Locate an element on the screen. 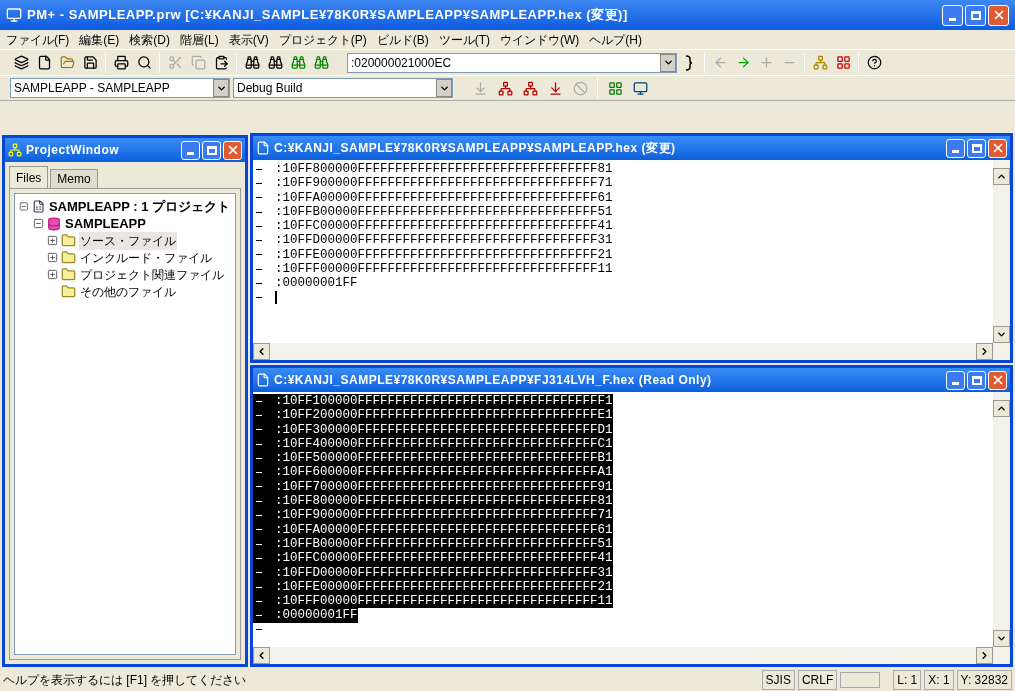 This screenshot has height=691, width=1015. status-position: Y: 32832 is located at coordinates (984, 680).